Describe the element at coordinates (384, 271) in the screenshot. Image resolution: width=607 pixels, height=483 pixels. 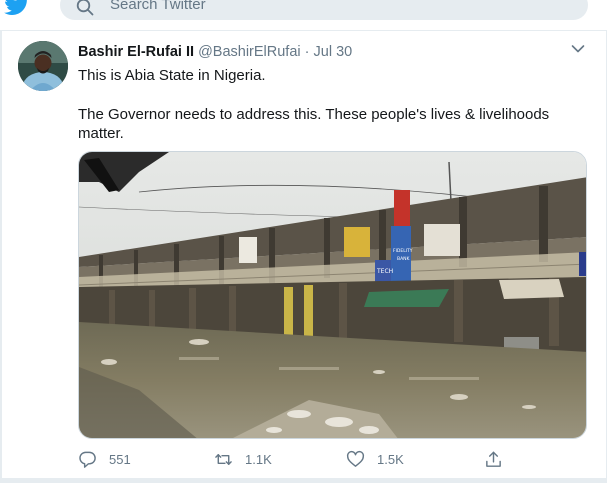
I see `sign-text: TECH` at that location.